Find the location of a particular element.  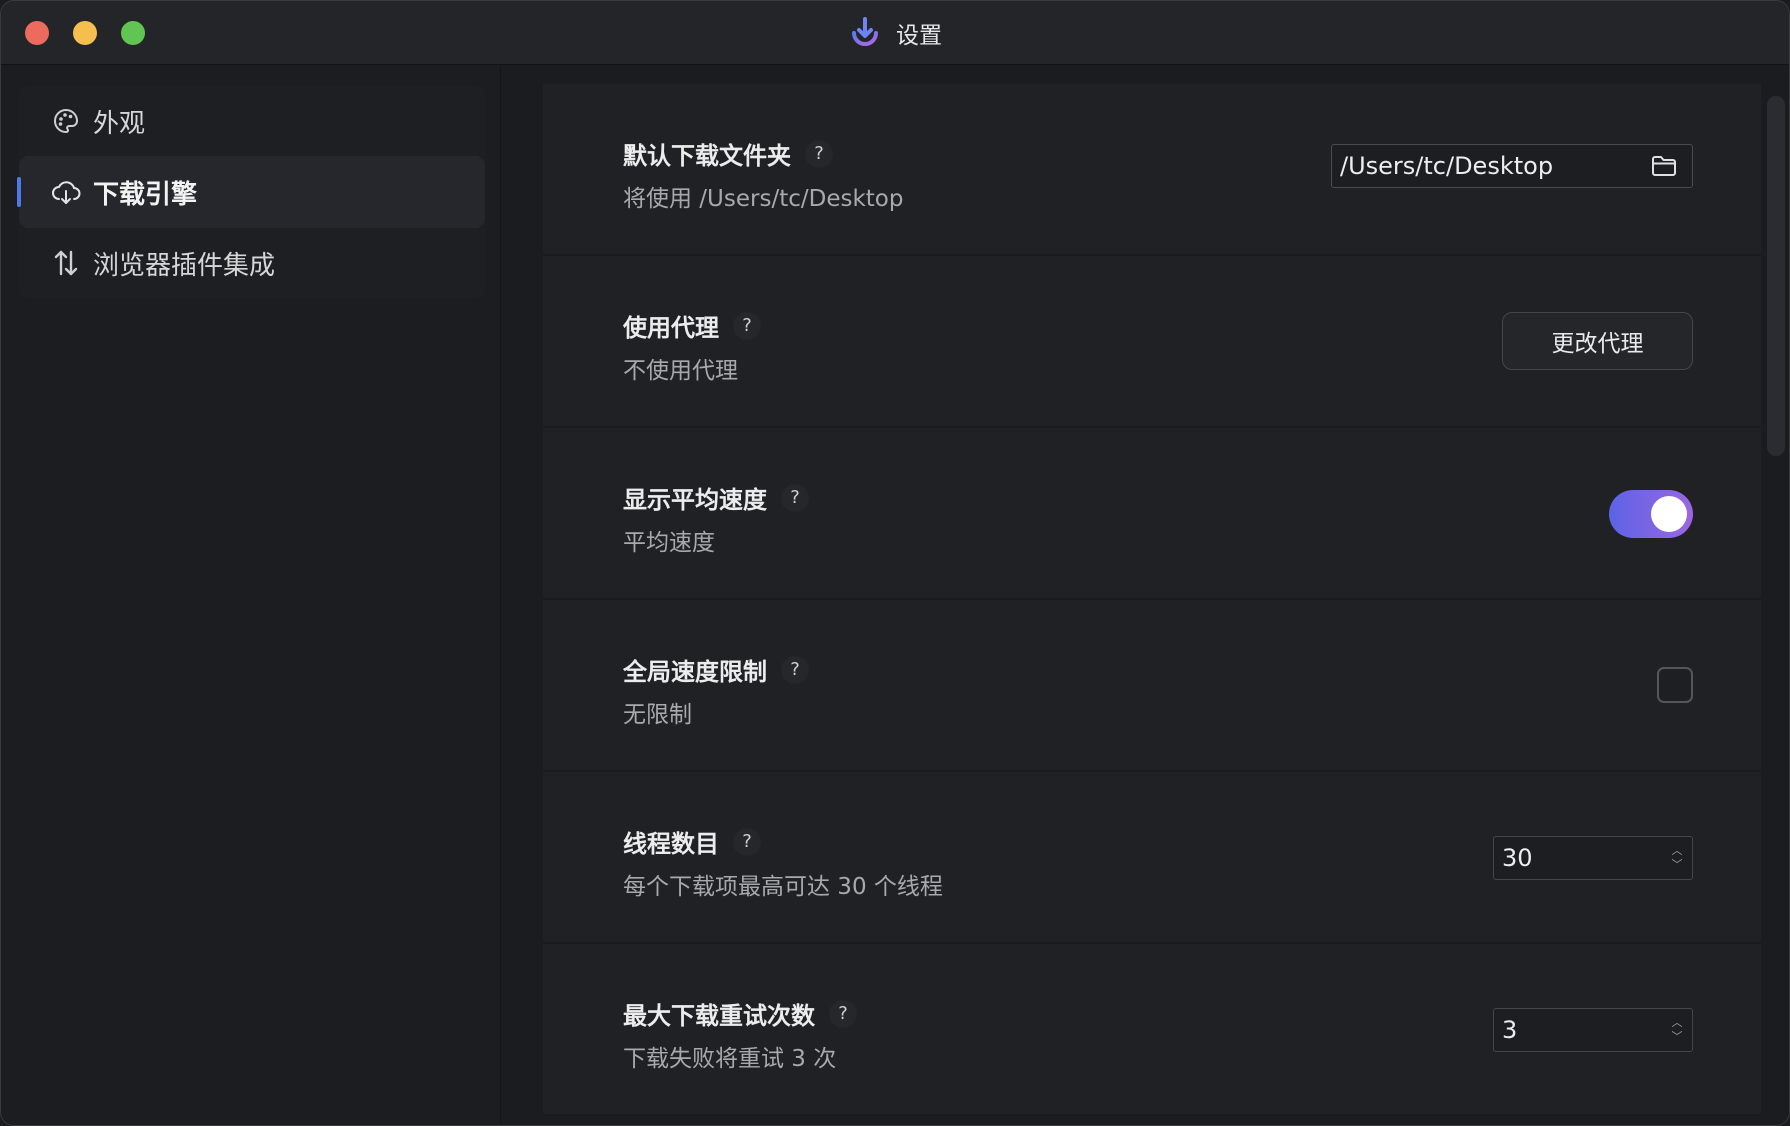

setting-title: 显示平均速度 ? is located at coordinates (716, 497).